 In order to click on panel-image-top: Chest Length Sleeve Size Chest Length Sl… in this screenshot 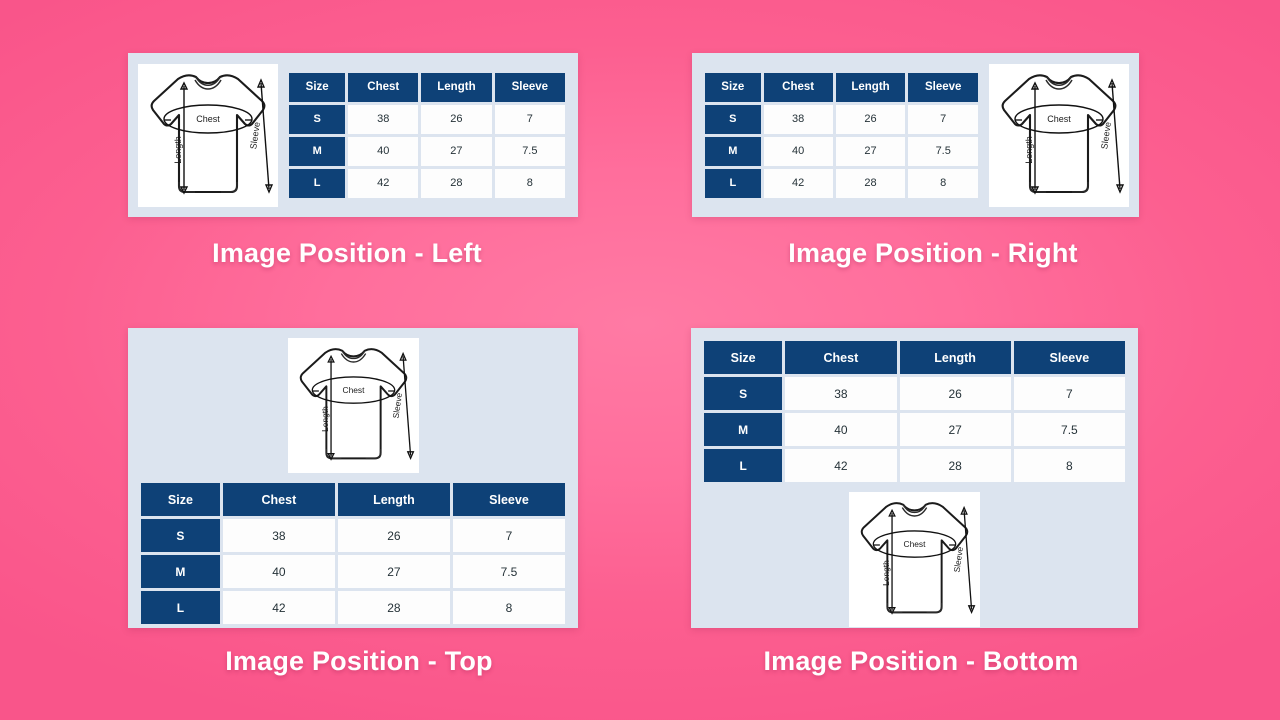, I will do `click(353, 478)`.